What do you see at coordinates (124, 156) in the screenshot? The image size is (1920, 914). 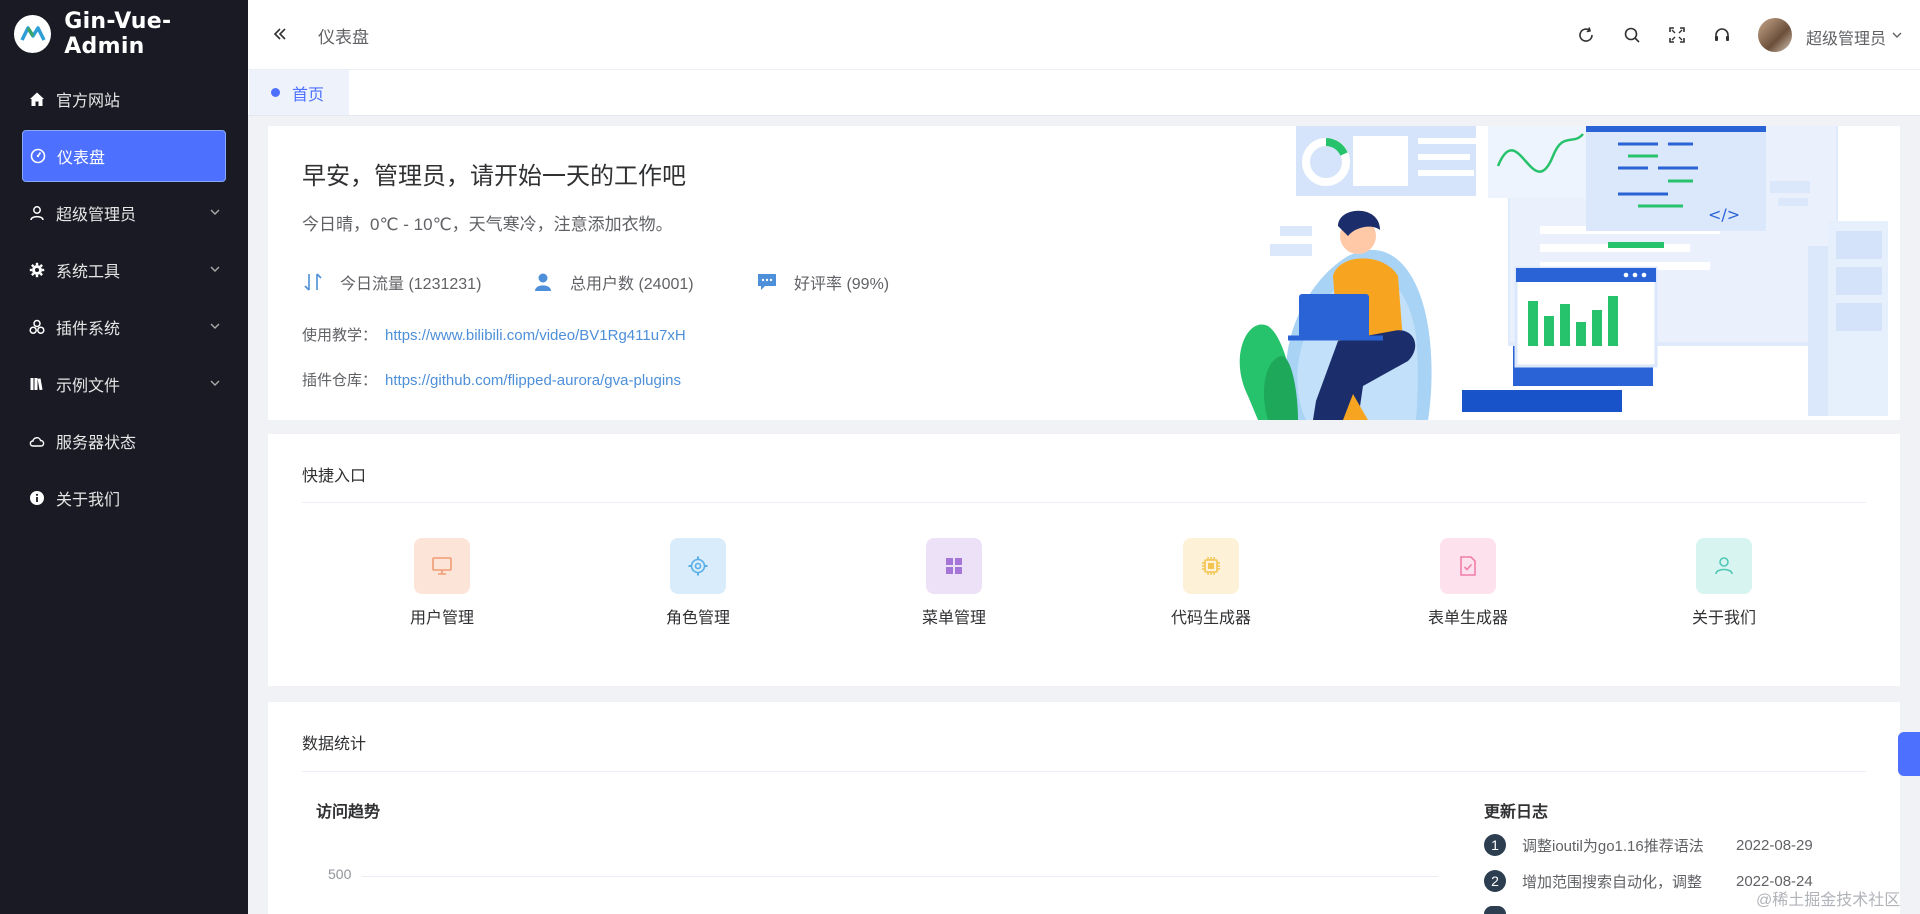 I see `sidebar-item-dashboard: 仪表盘` at bounding box center [124, 156].